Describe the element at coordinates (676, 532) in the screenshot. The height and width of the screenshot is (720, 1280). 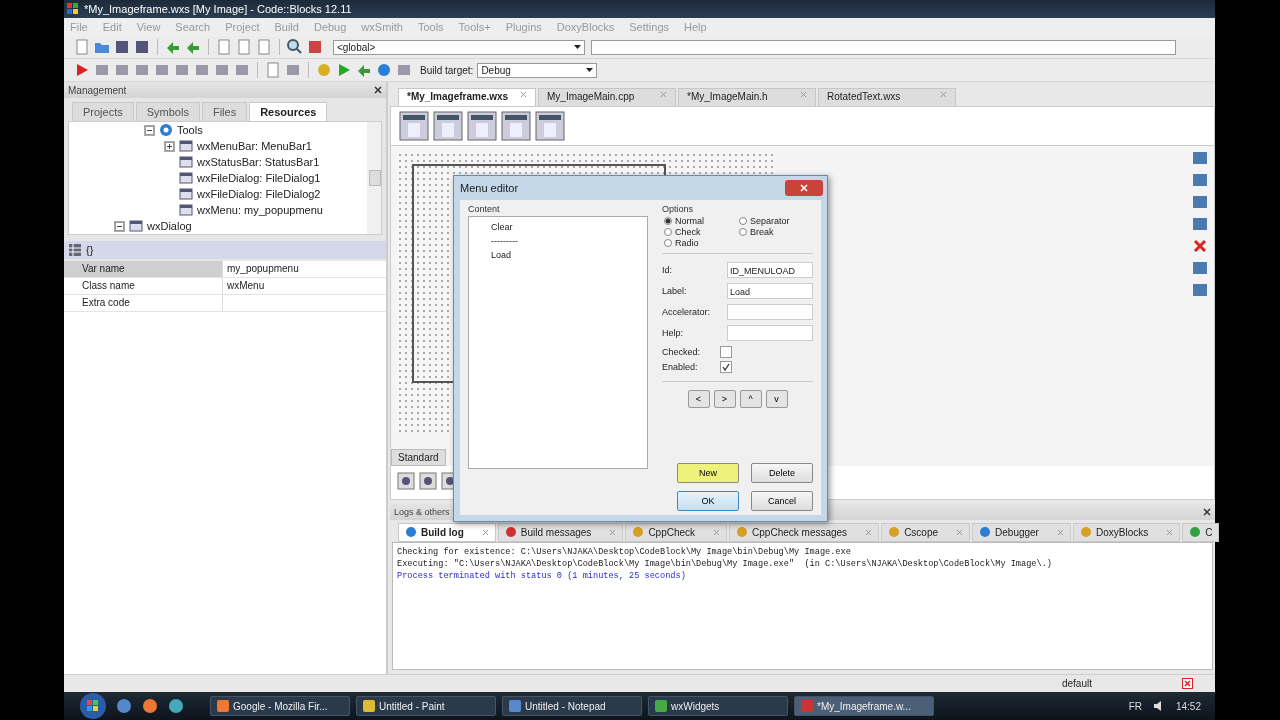
I see `log-tab: CppCheck` at that location.